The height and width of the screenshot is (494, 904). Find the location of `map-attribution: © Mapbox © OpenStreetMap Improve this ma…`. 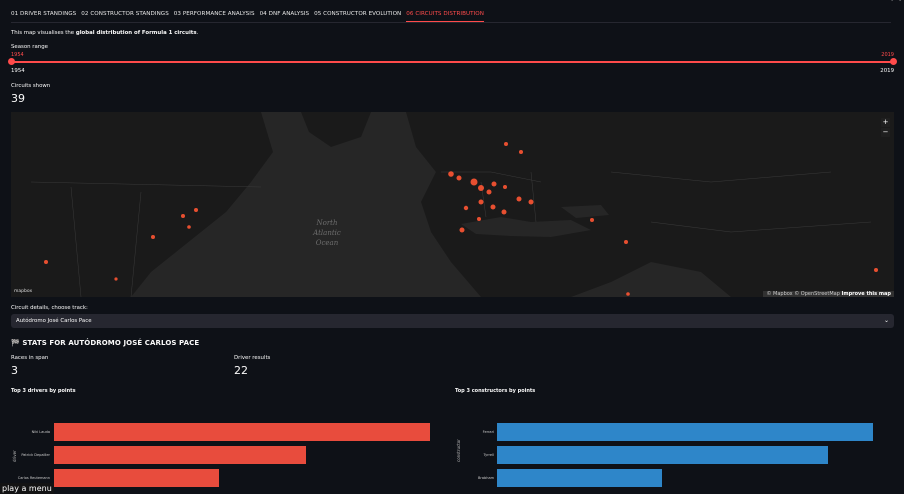

map-attribution: © Mapbox © OpenStreetMap Improve this ma… is located at coordinates (828, 294).